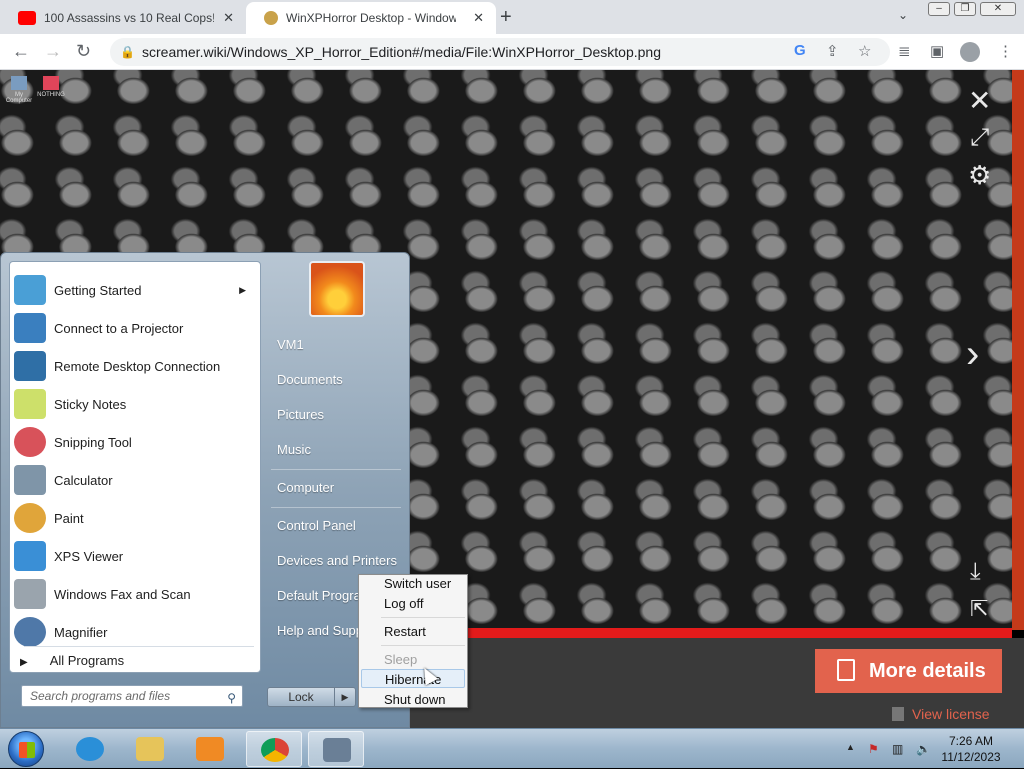  What do you see at coordinates (903, 15) in the screenshot?
I see `tab-search-chevron-icon: ⌄` at bounding box center [903, 15].